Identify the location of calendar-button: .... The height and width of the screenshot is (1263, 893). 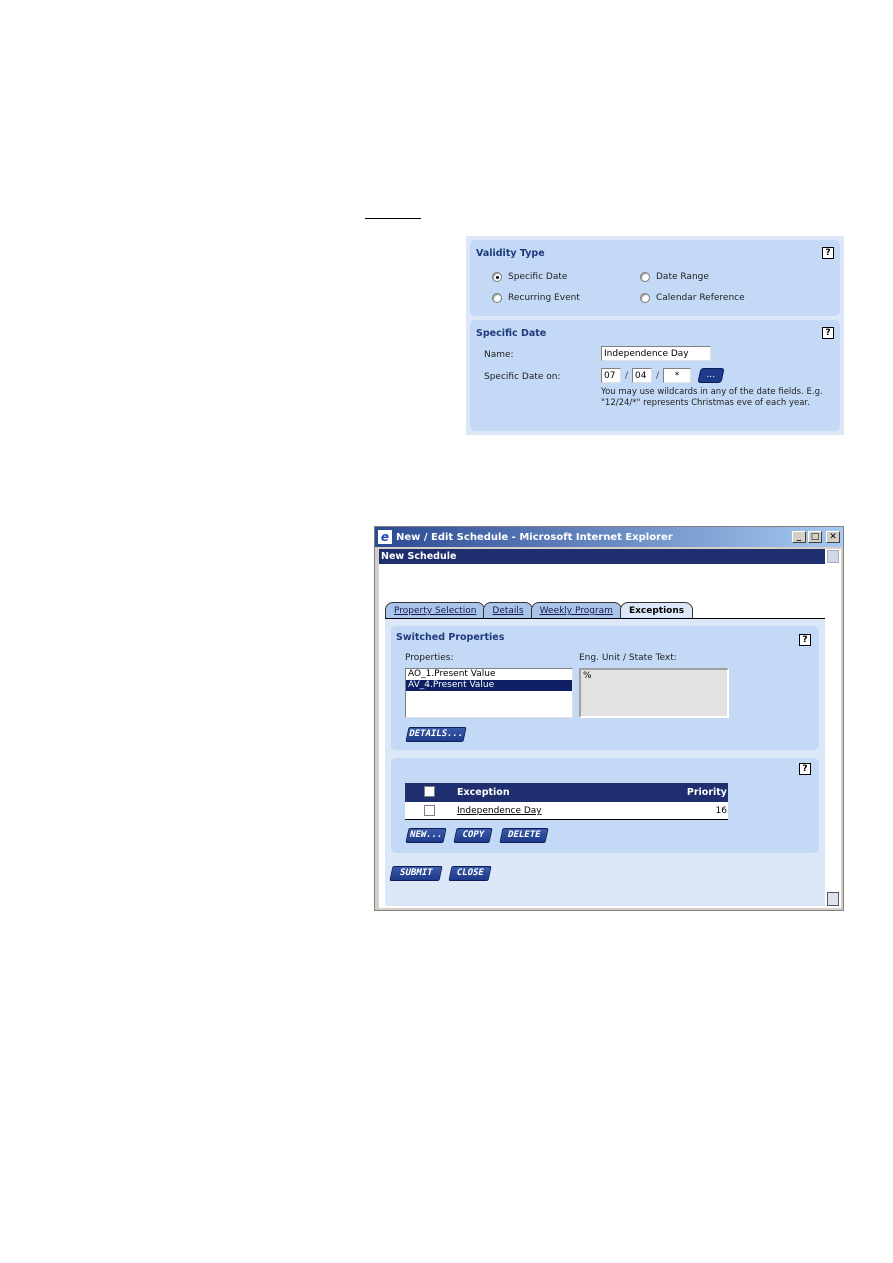
(711, 375).